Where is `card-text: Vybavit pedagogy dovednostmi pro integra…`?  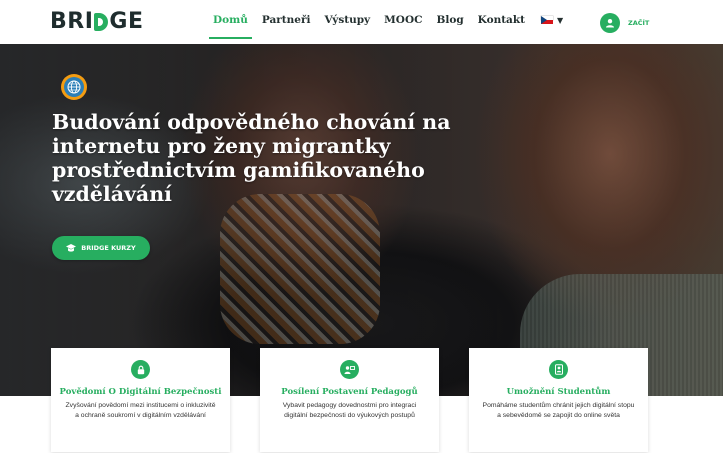 card-text: Vybavit pedagogy dovednostmi pro integra… is located at coordinates (349, 410).